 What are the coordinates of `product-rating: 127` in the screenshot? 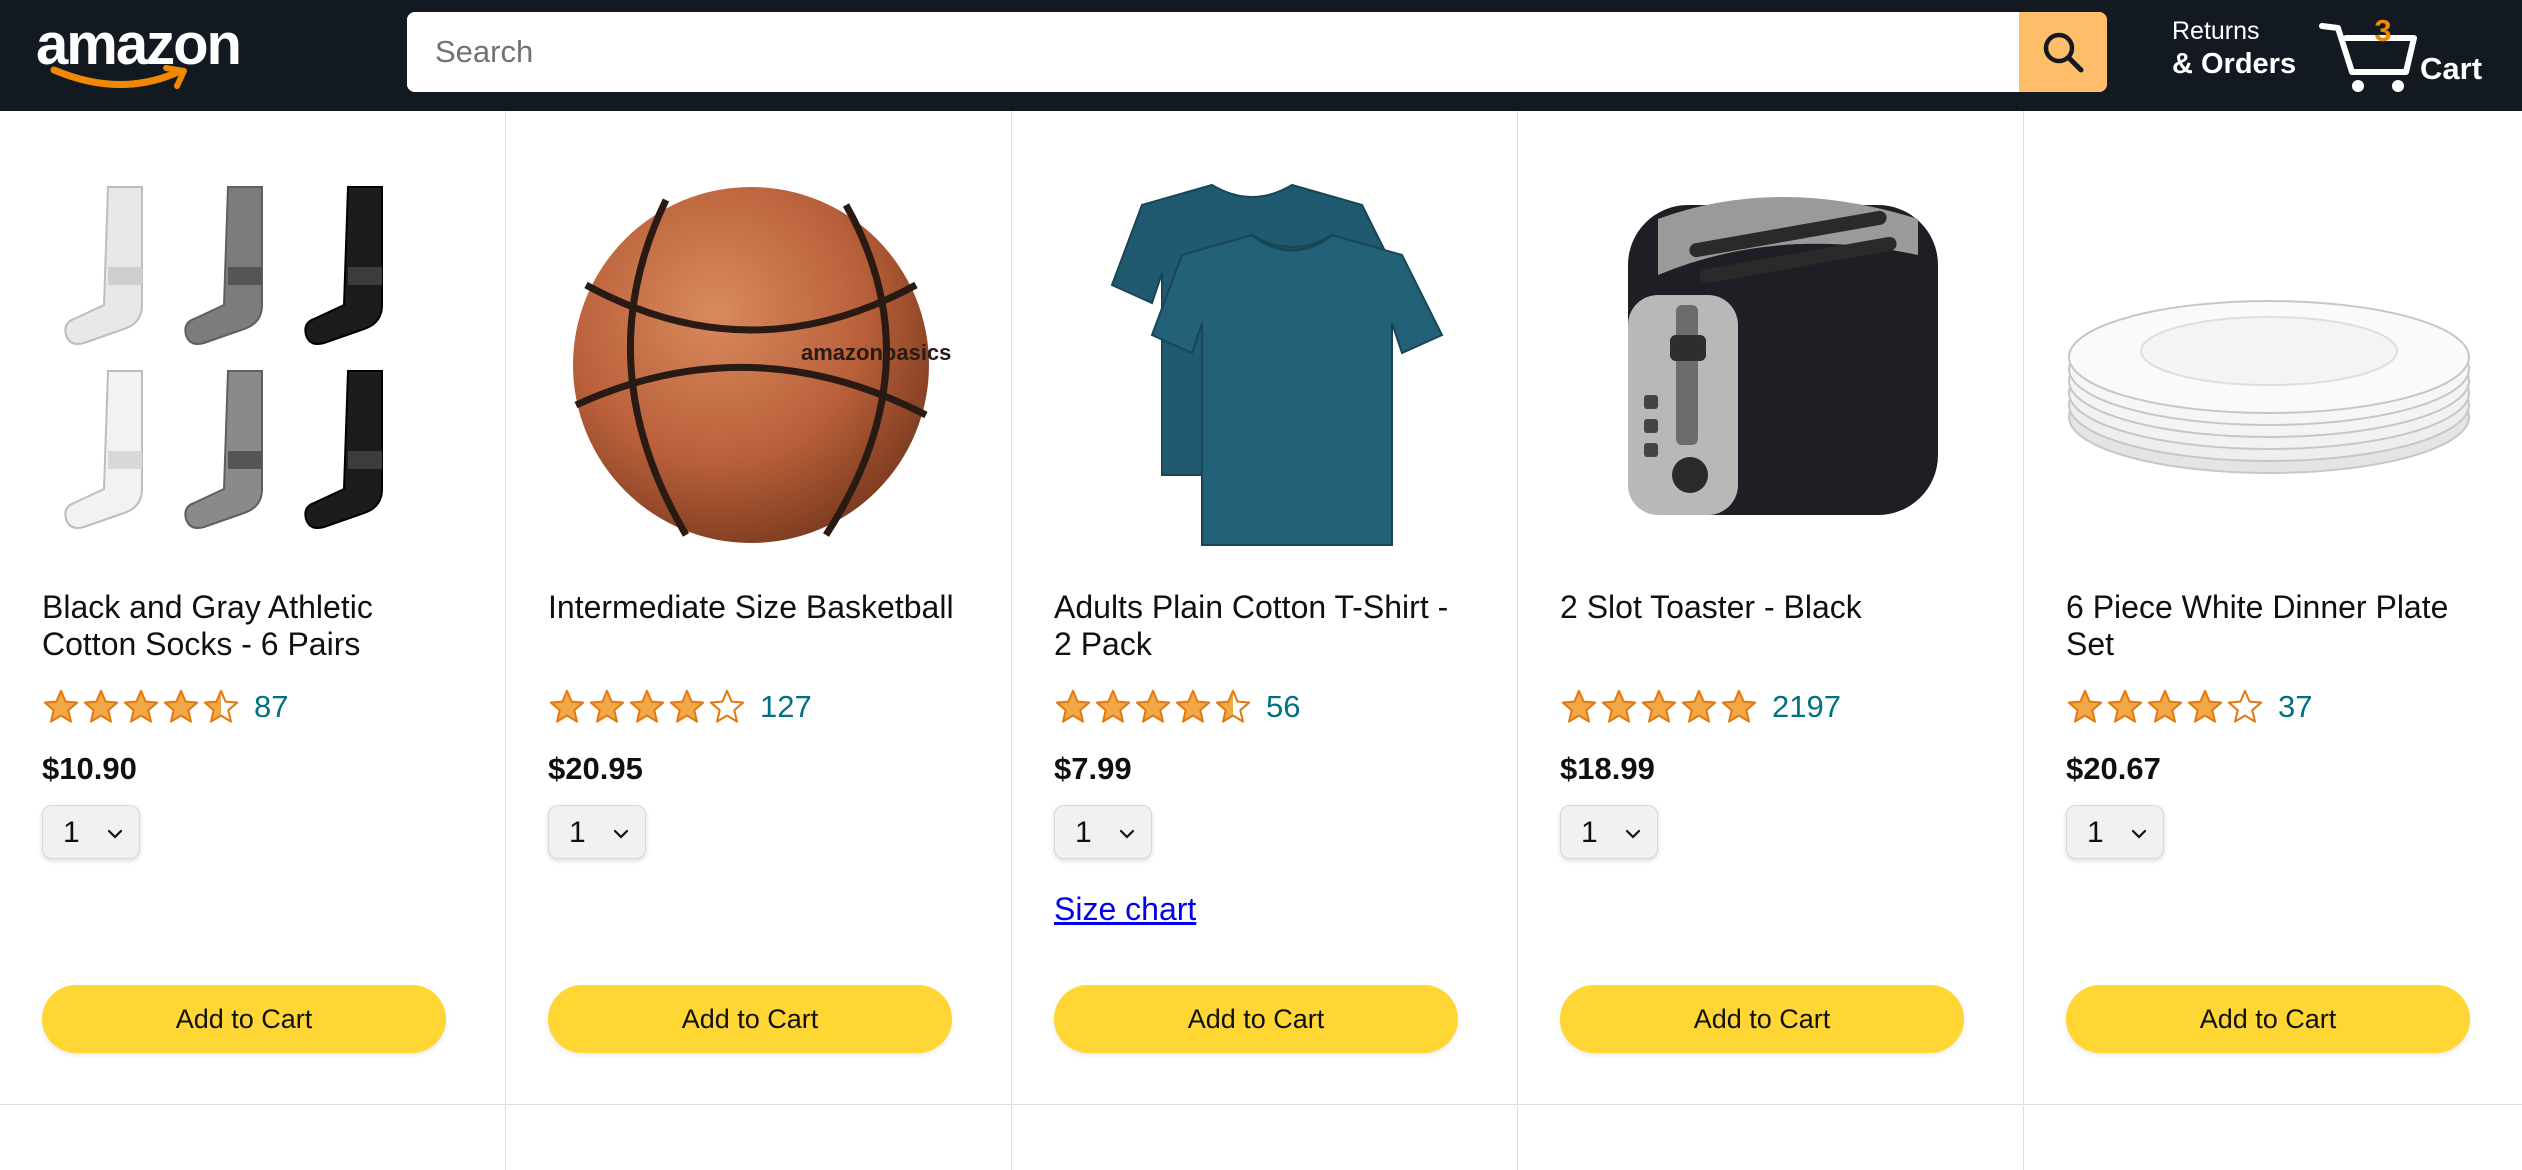 It's located at (680, 707).